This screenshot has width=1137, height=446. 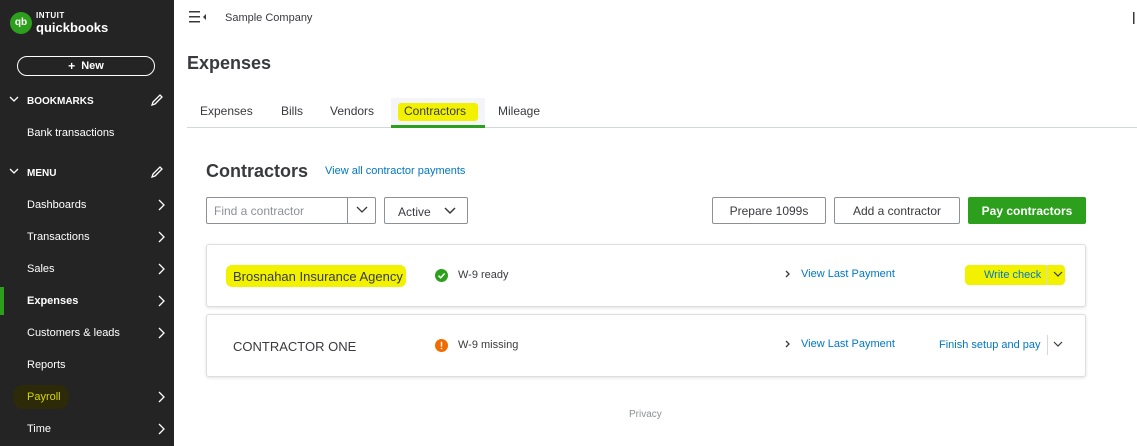 What do you see at coordinates (519, 111) in the screenshot?
I see `tab-mileage: Mileage` at bounding box center [519, 111].